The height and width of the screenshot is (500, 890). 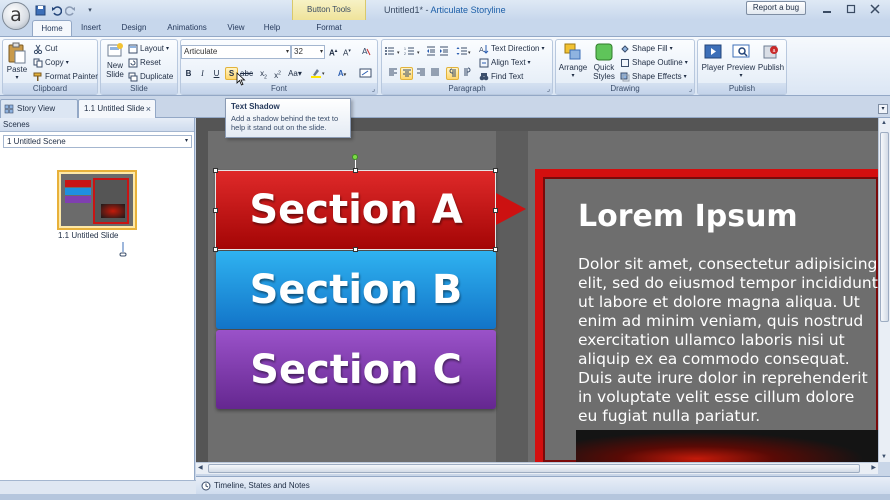 I want to click on format-painter-button: Format Painter, so click(x=65, y=77).